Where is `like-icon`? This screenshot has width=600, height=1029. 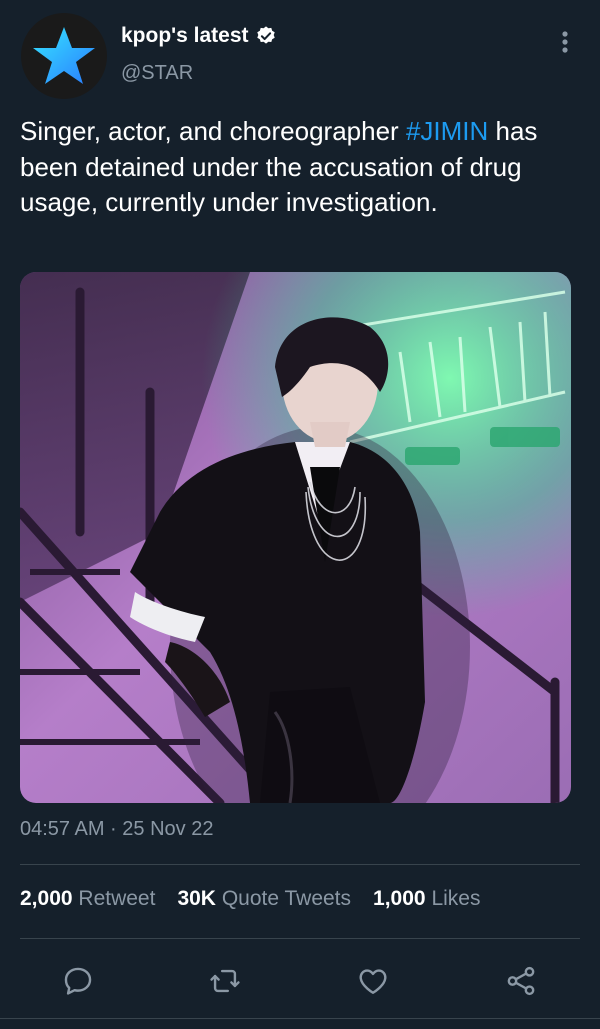
like-icon is located at coordinates (373, 981).